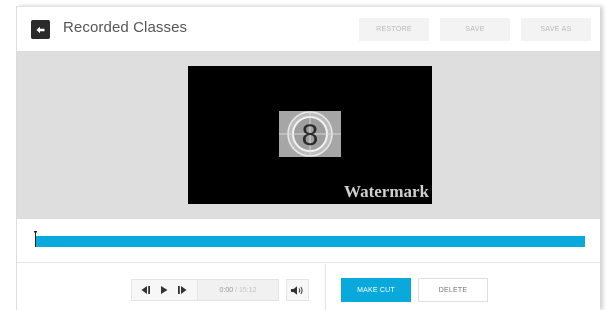 This screenshot has width=609, height=310. I want to click on countdown-graphic: 8, so click(310, 134).